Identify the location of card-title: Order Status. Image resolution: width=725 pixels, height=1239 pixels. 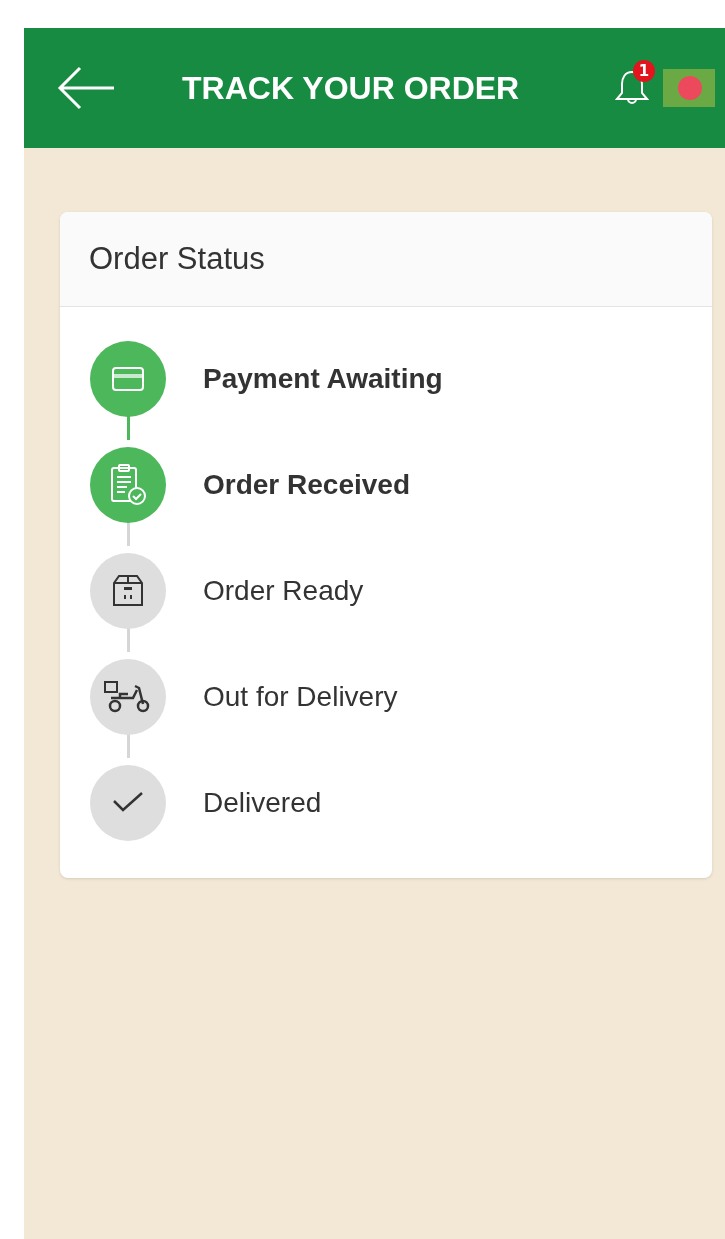
(386, 259).